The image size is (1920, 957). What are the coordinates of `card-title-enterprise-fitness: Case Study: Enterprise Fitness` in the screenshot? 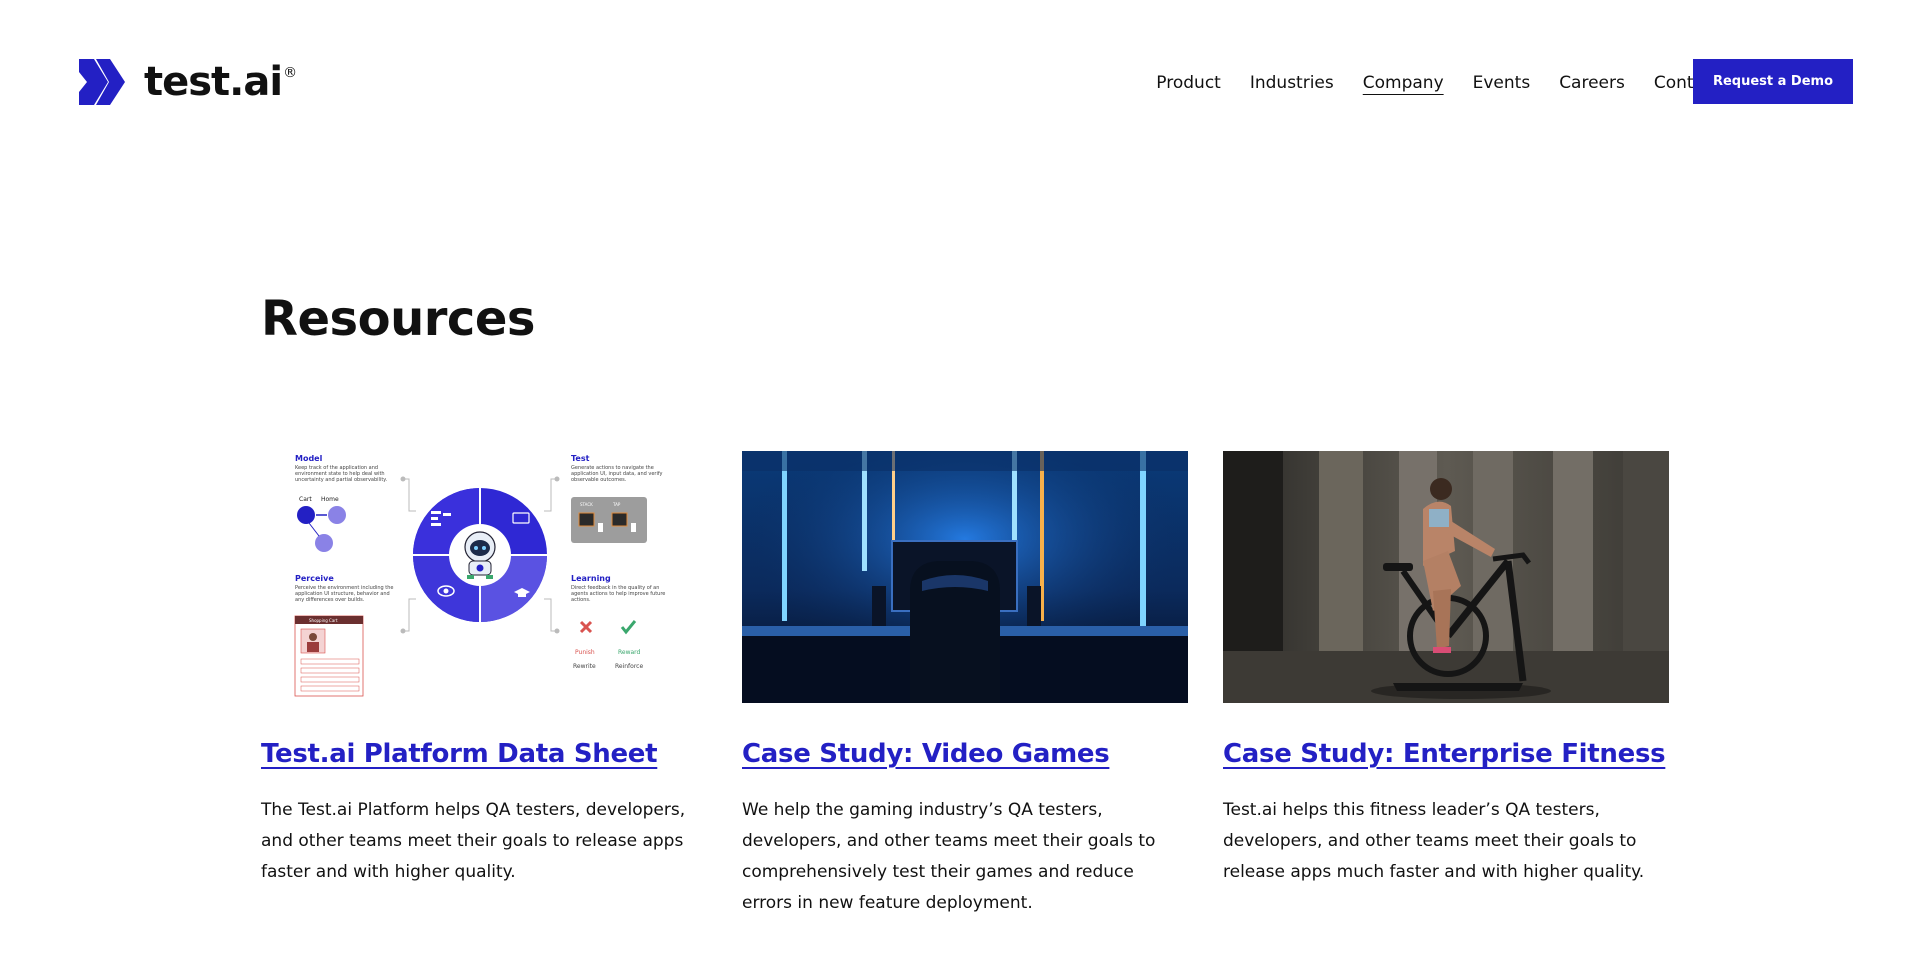 It's located at (1444, 754).